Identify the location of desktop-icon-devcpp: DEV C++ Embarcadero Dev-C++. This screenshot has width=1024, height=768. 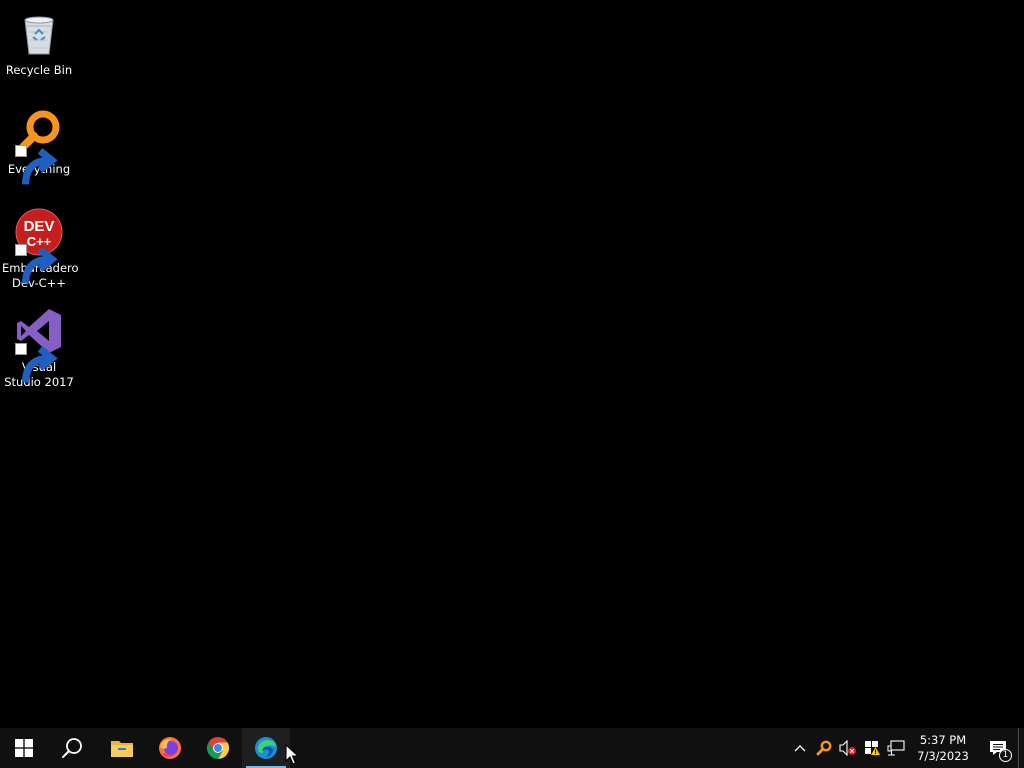
(40, 250).